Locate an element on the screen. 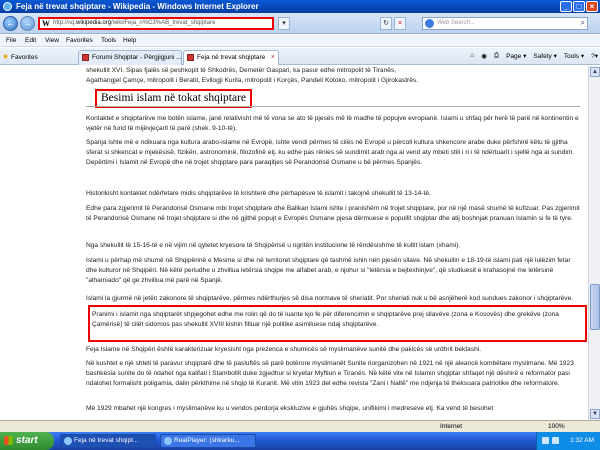  tab-label: Feja në trevat shqiptare is located at coordinates (231, 57).